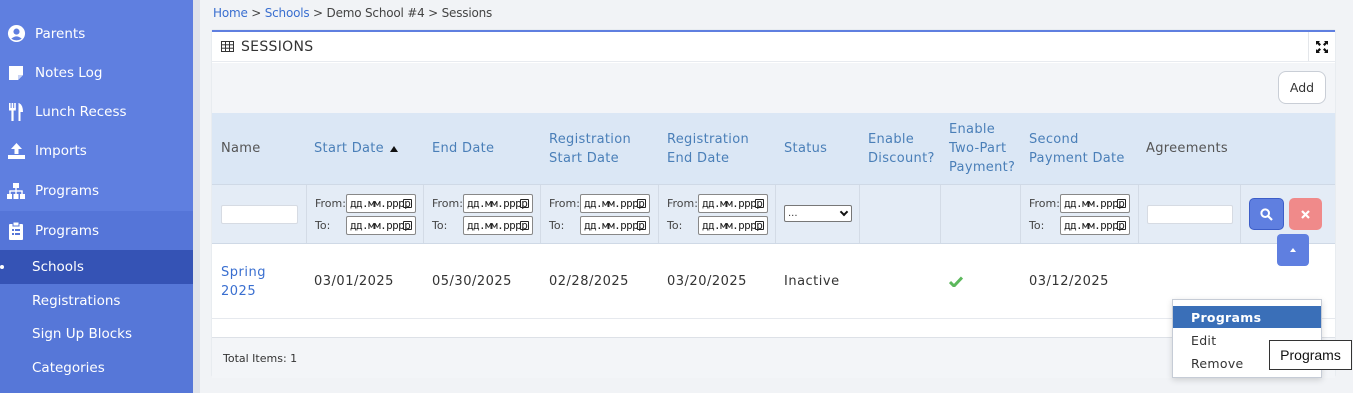 The width and height of the screenshot is (1353, 393). Describe the element at coordinates (498, 203) in the screenshot. I see `end-date-from-input: дд.мм.рррр` at that location.